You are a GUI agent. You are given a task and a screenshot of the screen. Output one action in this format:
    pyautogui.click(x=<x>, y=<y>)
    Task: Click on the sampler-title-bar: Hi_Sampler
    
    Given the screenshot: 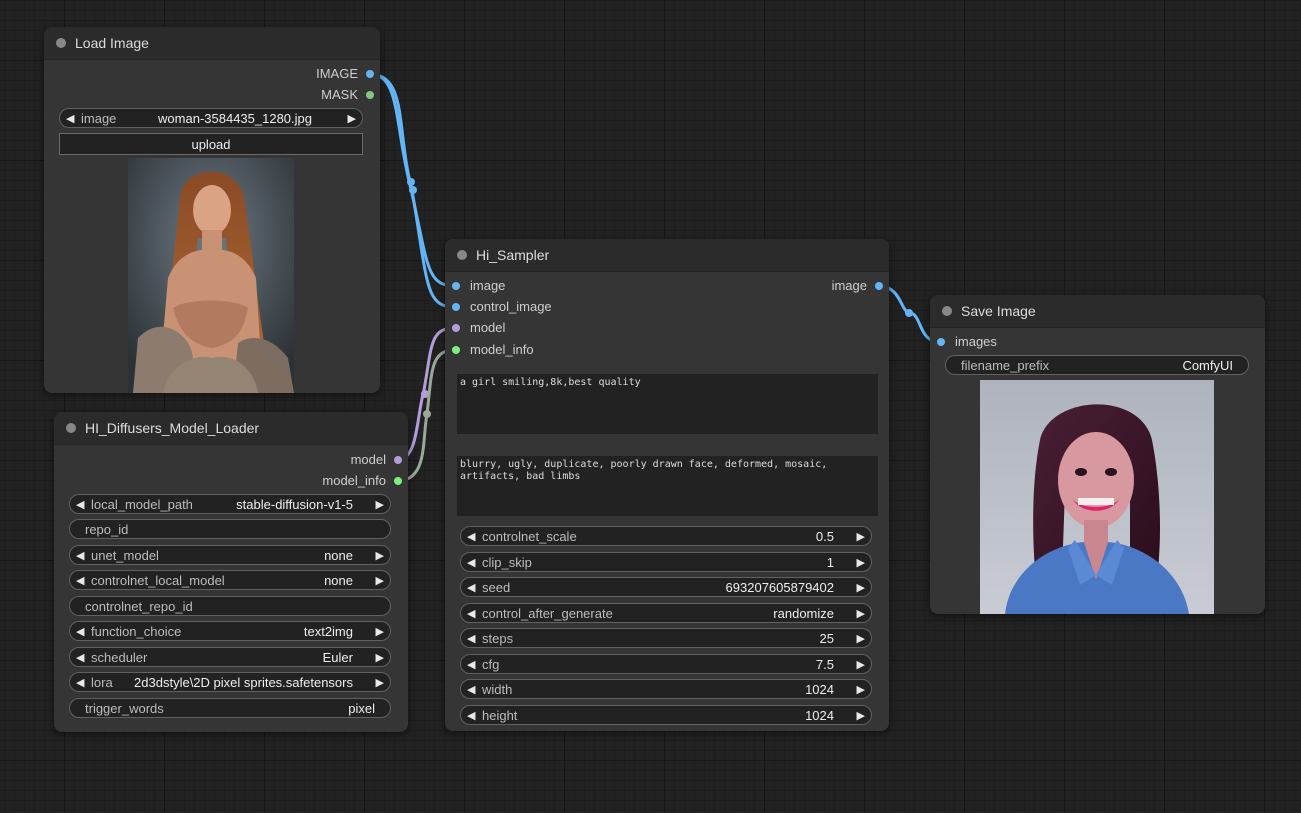 What is the action you would take?
    pyautogui.click(x=667, y=255)
    